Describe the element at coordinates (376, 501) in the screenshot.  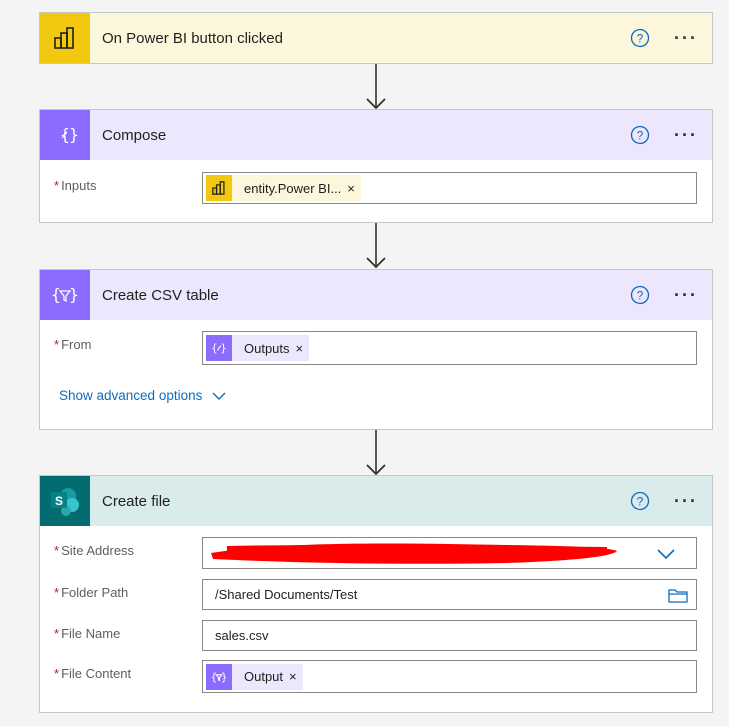
I see `create-file-header: S Create file ? ···` at that location.